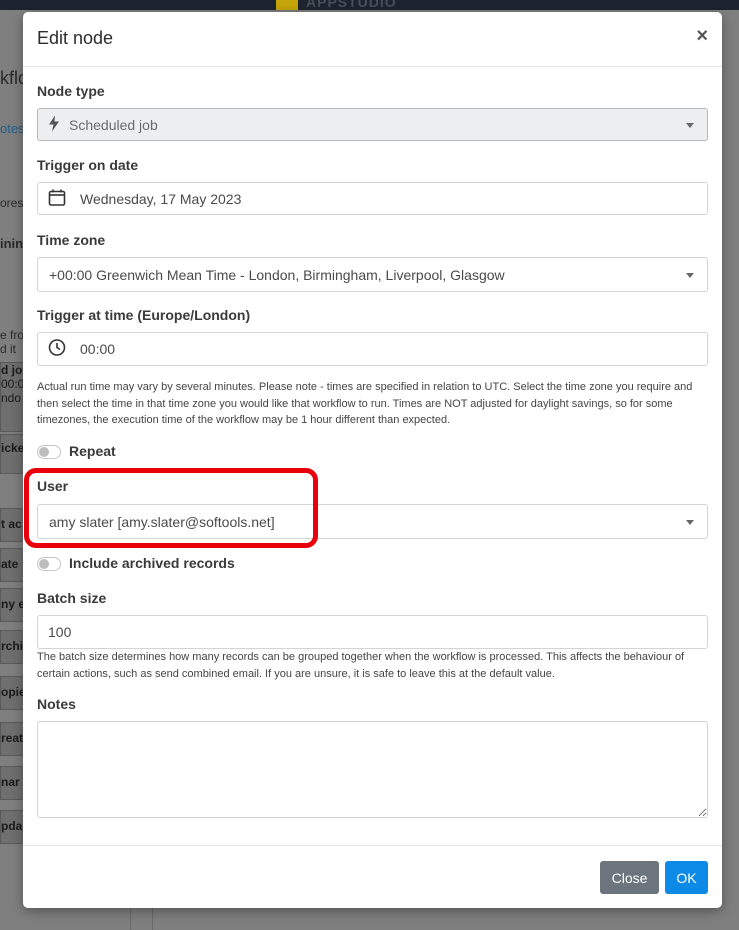 The width and height of the screenshot is (739, 930). Describe the element at coordinates (75, 38) in the screenshot. I see `modal-title: Edit node` at that location.